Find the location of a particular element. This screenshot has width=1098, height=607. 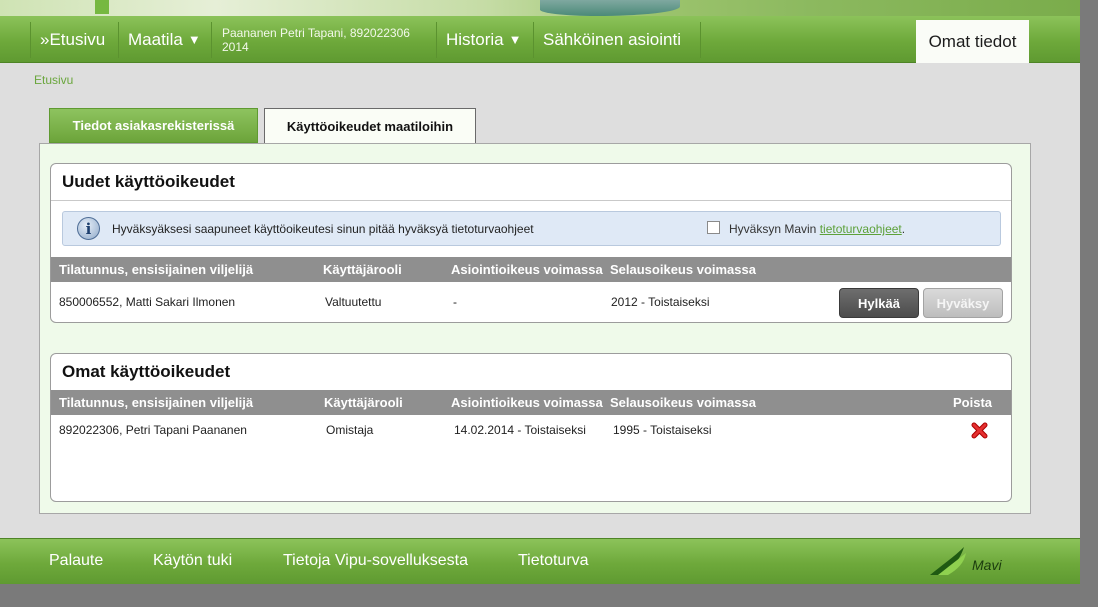

reject-label: Hylkää is located at coordinates (879, 303).